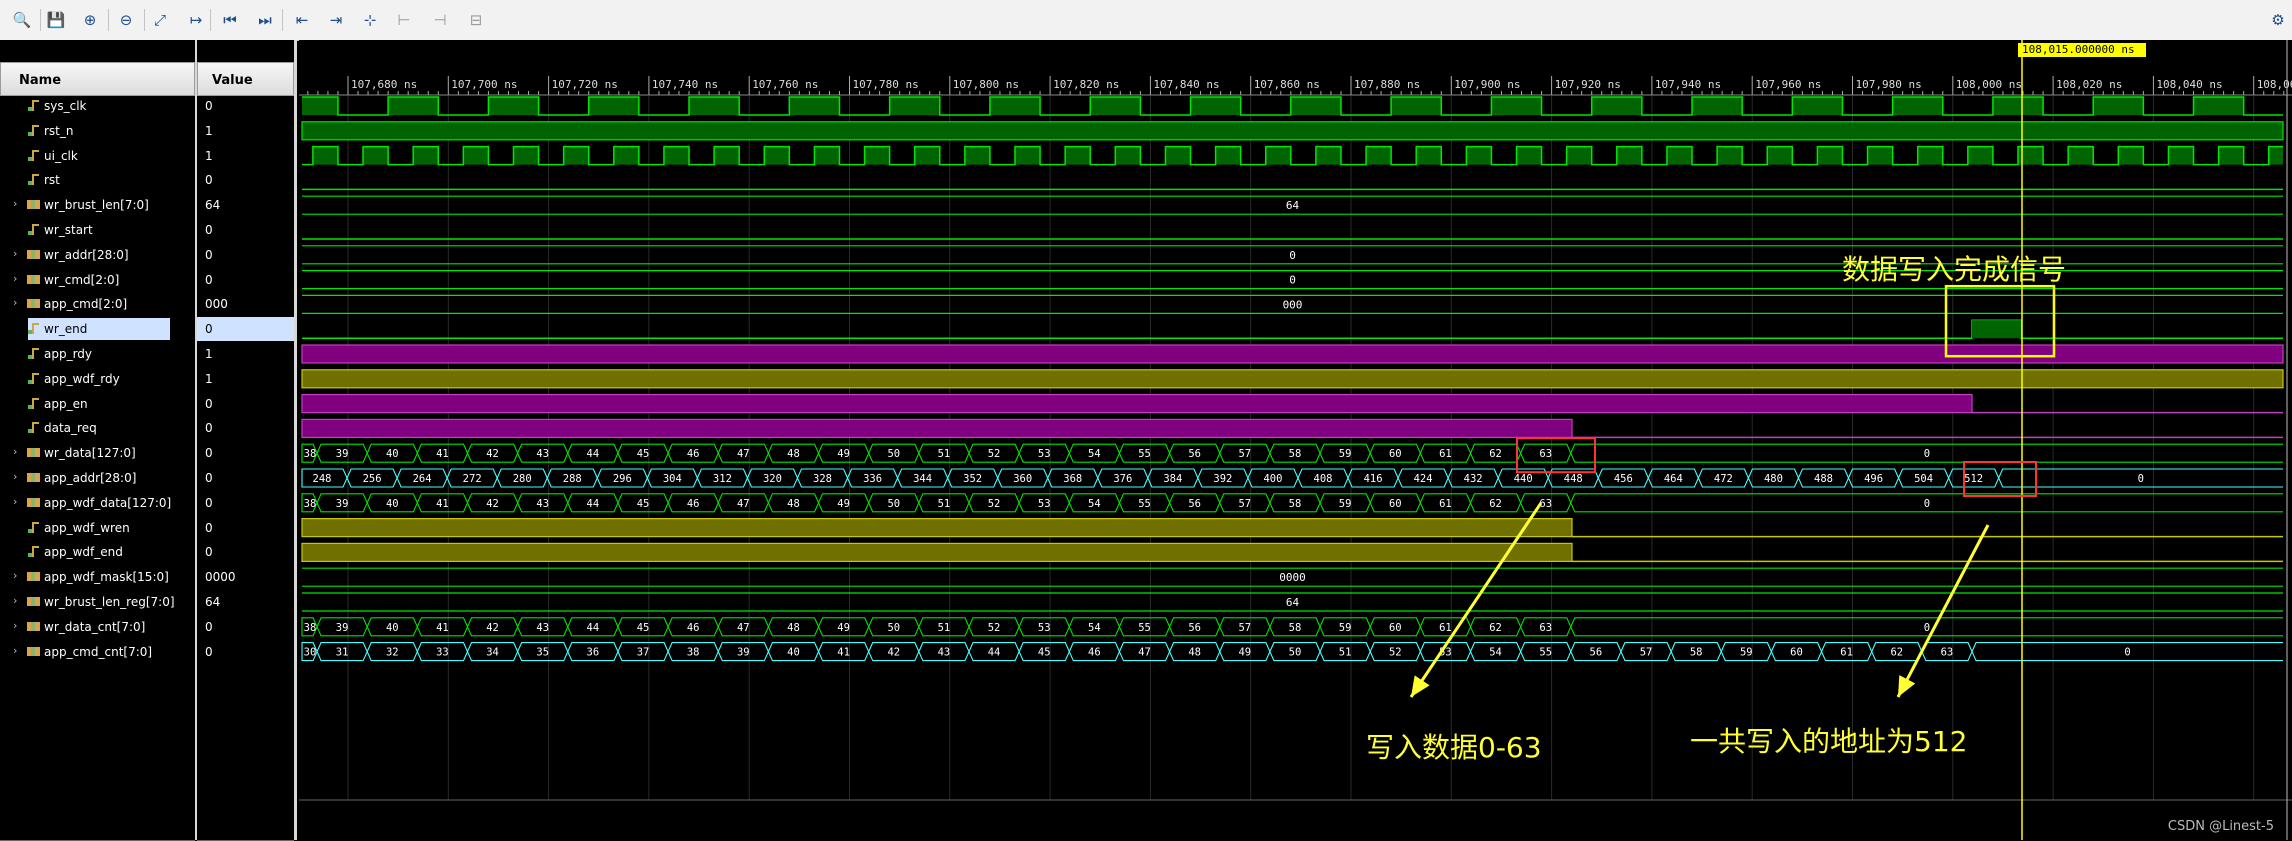 The height and width of the screenshot is (841, 2292). Describe the element at coordinates (1044, 454) in the screenshot. I see `bus-segment-value: 53` at that location.